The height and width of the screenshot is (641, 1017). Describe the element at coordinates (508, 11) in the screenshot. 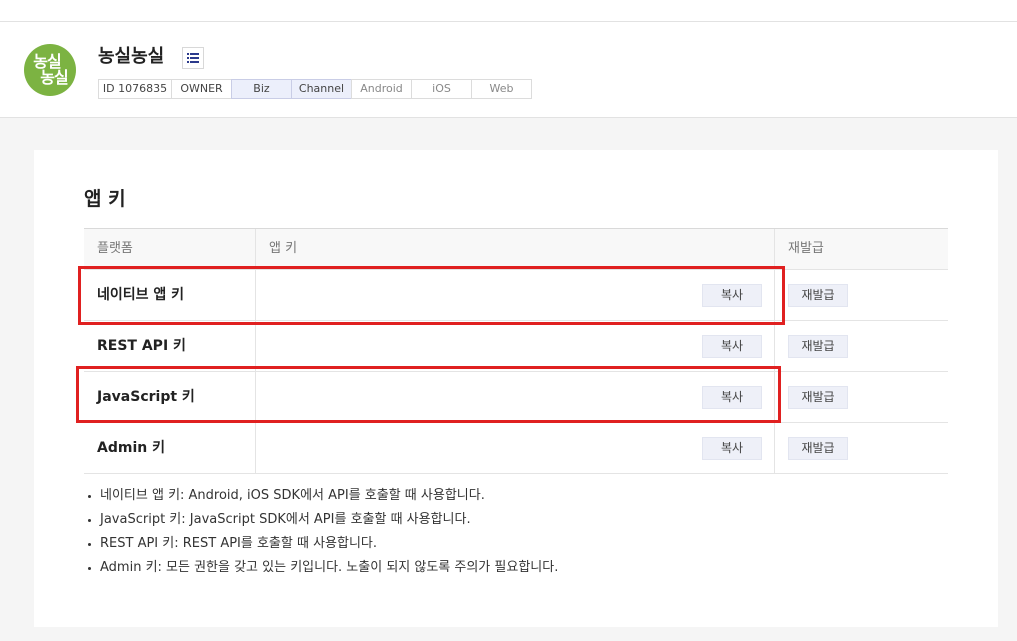

I see `top-strip` at that location.